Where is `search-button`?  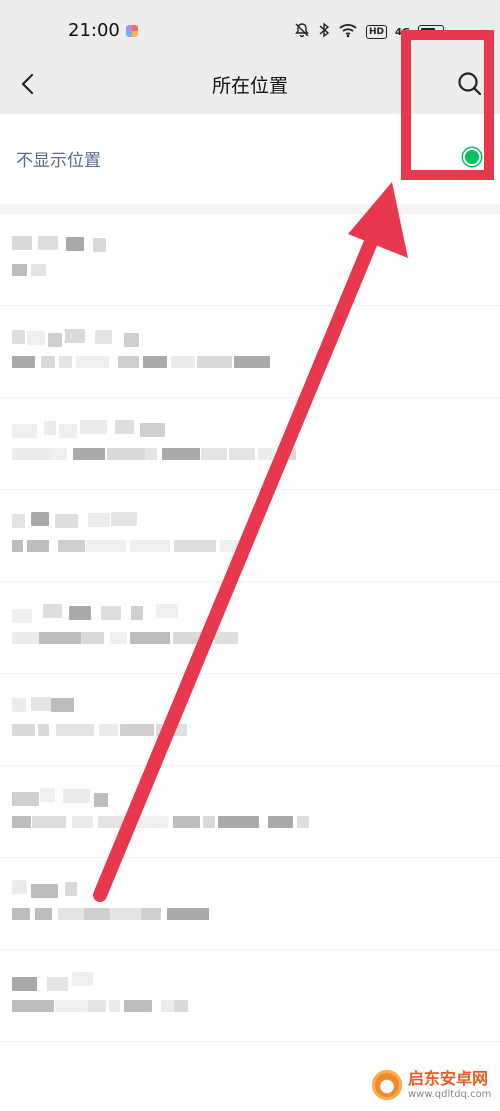
search-button is located at coordinates (470, 84).